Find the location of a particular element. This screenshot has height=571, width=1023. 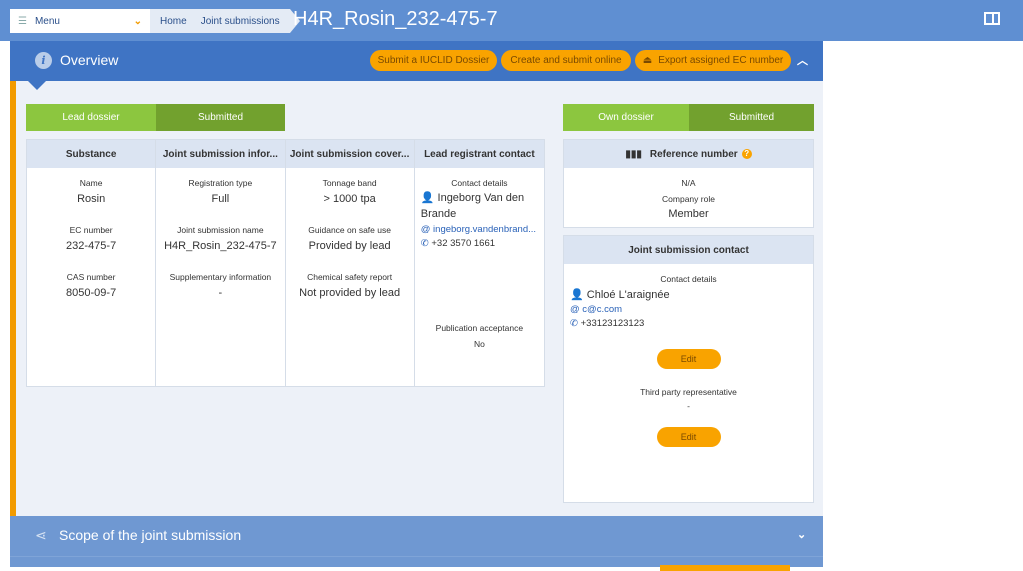

hamburger-icon: ☰ is located at coordinates (22, 21).